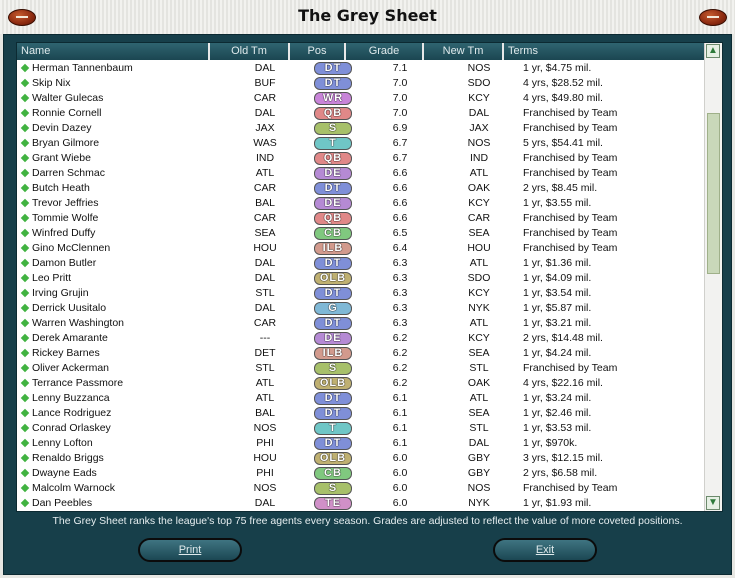 The width and height of the screenshot is (735, 578). I want to click on table-row: Lenny Lofton PHI DT 6.1 DAL 1 yr, $970k., so click(360, 443).